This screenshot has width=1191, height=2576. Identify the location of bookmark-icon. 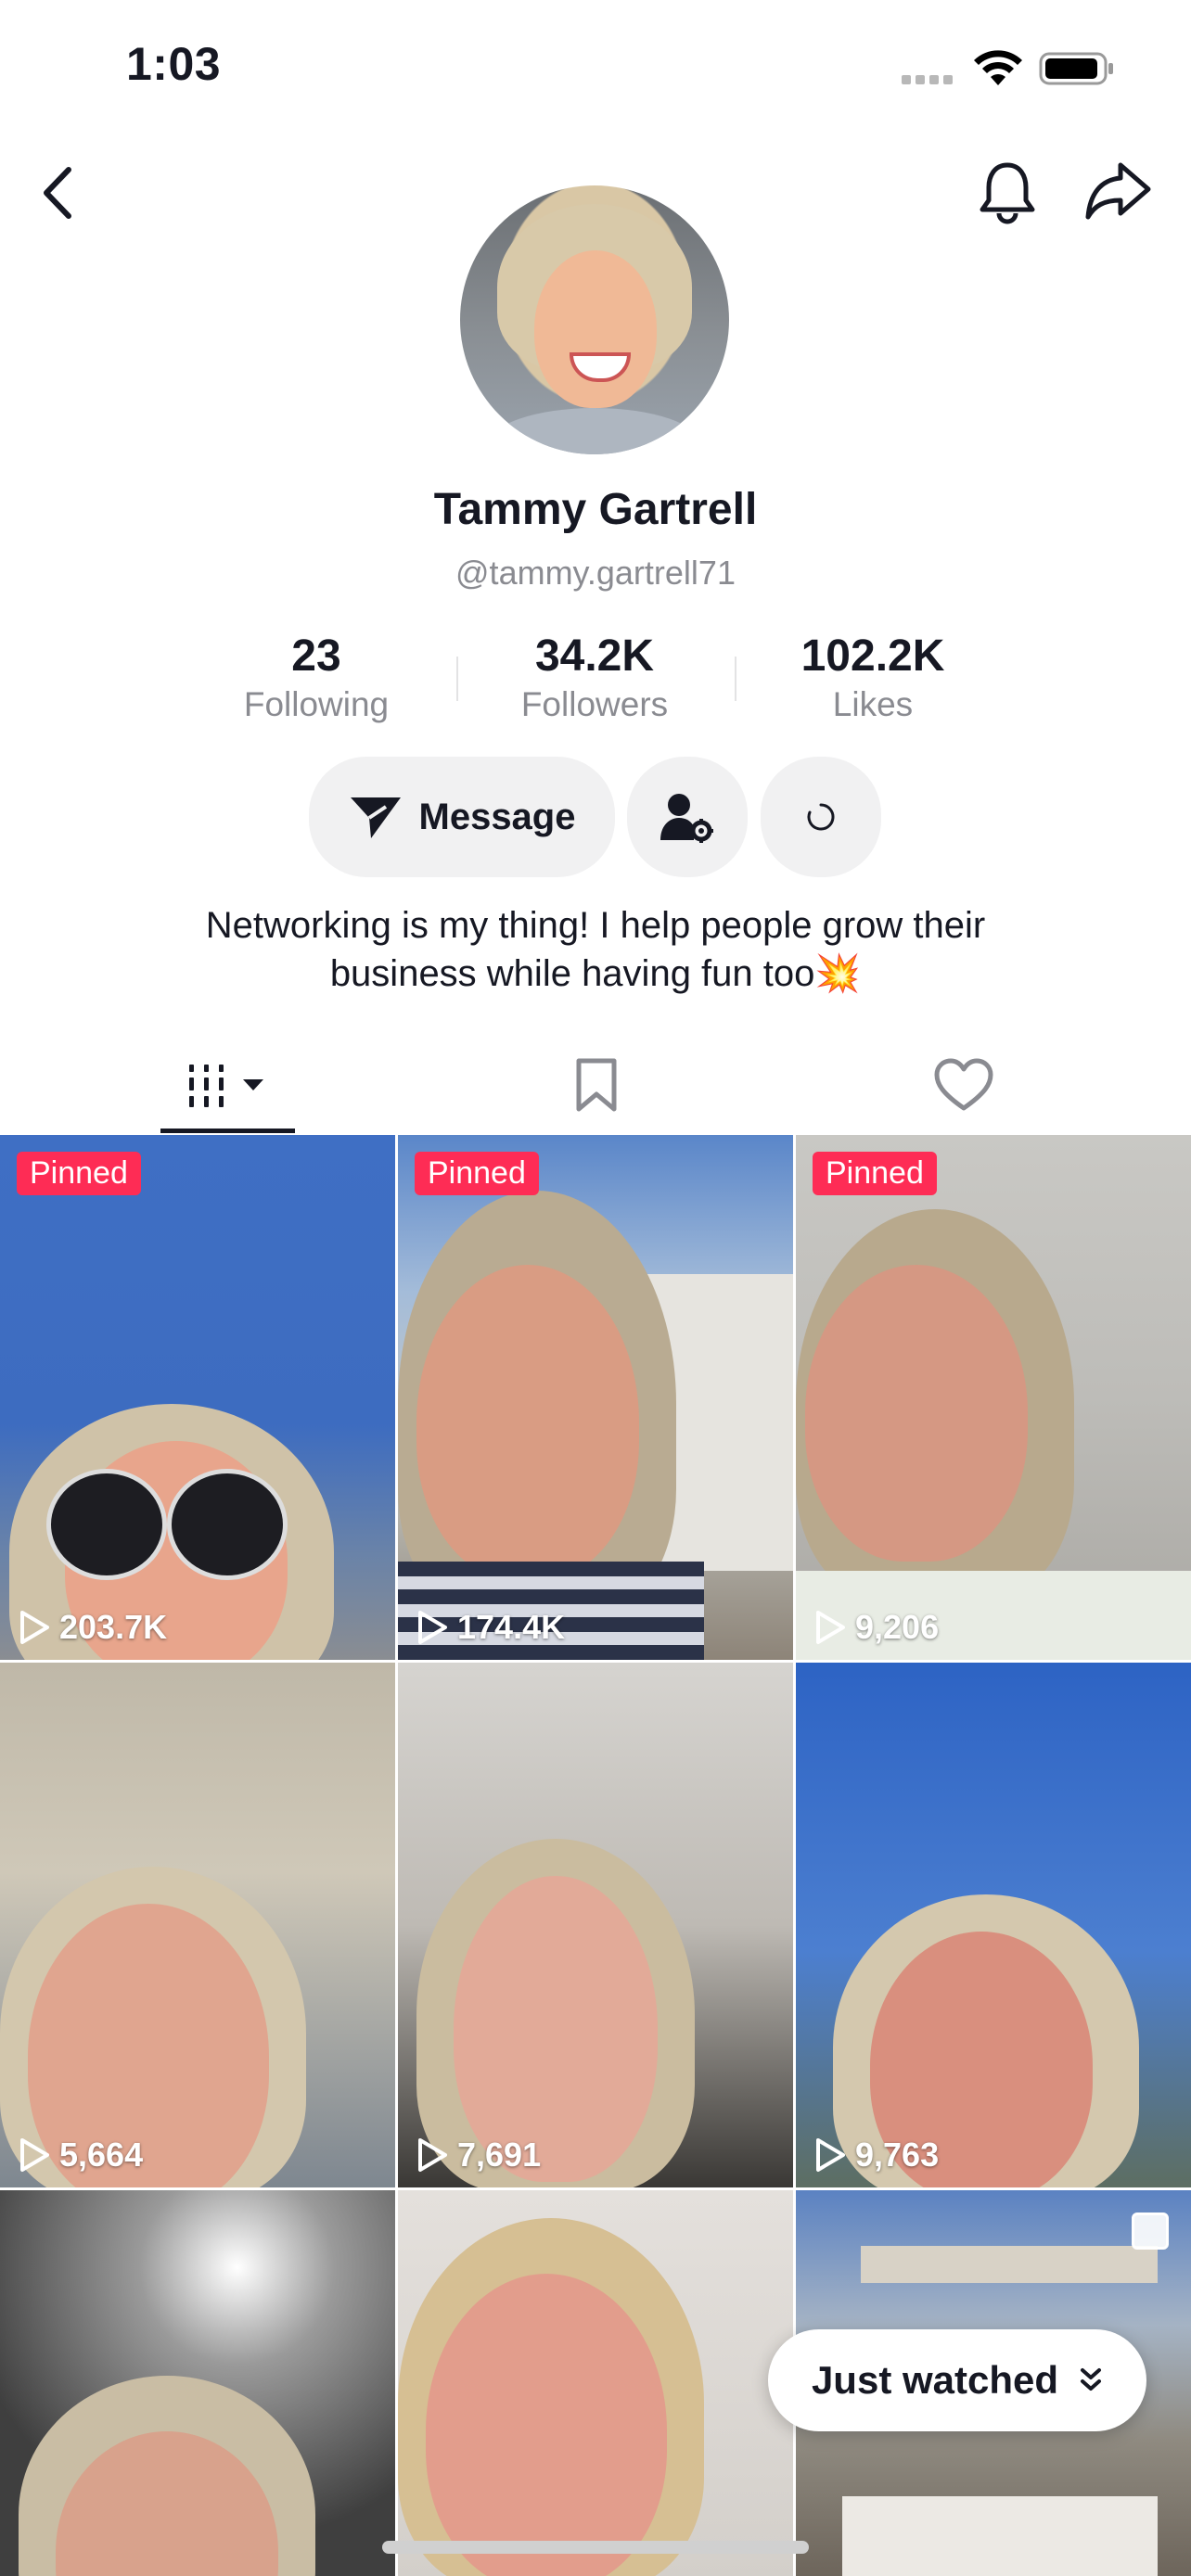
(596, 1085).